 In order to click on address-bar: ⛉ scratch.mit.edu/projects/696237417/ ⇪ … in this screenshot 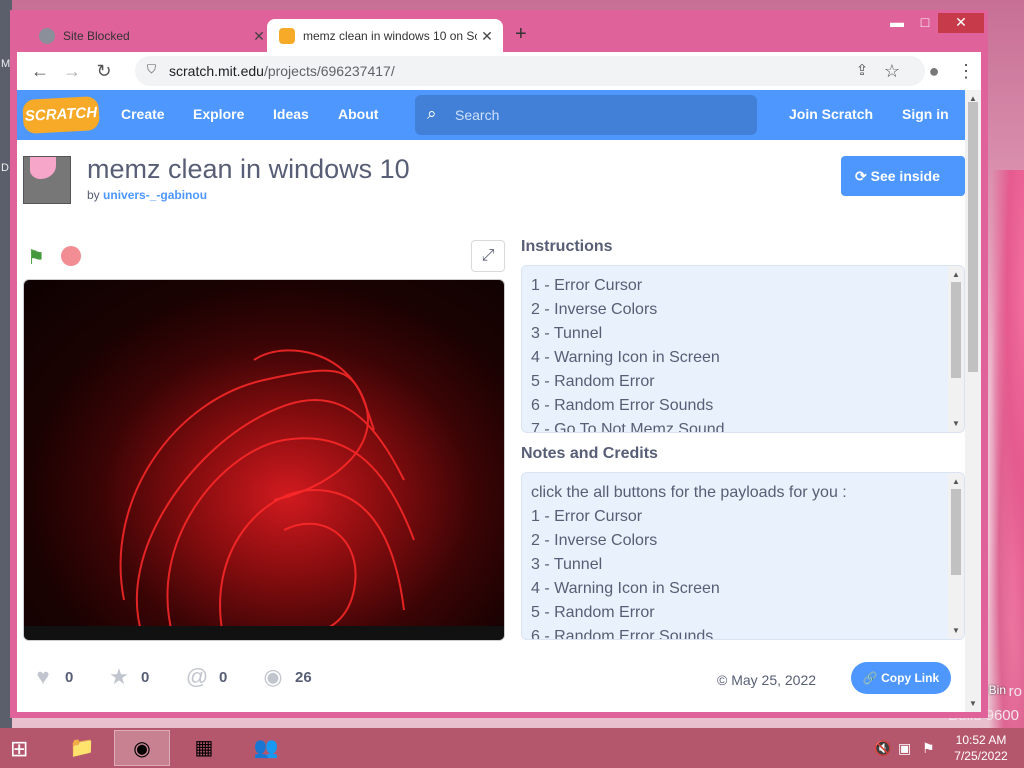, I will do `click(530, 71)`.